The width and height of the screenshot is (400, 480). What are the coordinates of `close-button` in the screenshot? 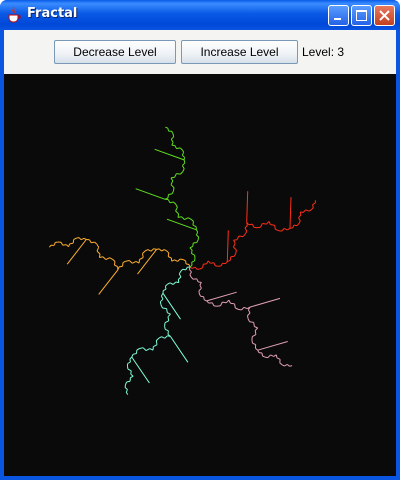 It's located at (384, 15).